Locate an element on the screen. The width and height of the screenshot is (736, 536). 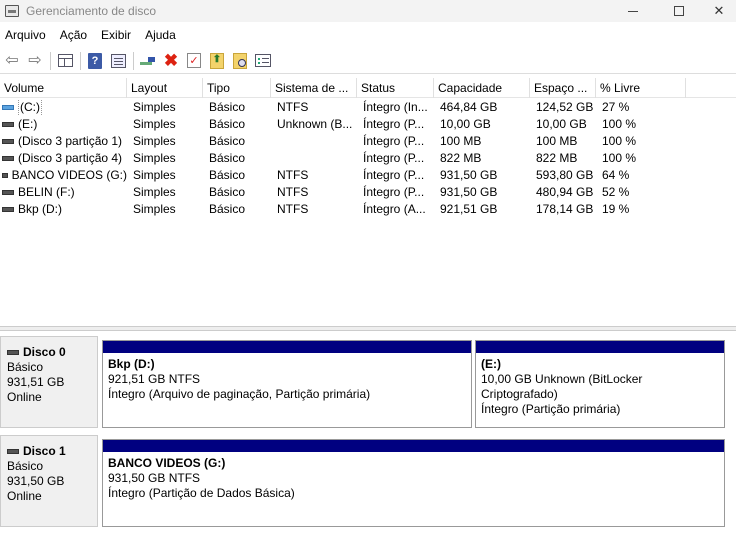
menu-bar: Arquivo Ação Exibir Ajuda is located at coordinates (368, 35).